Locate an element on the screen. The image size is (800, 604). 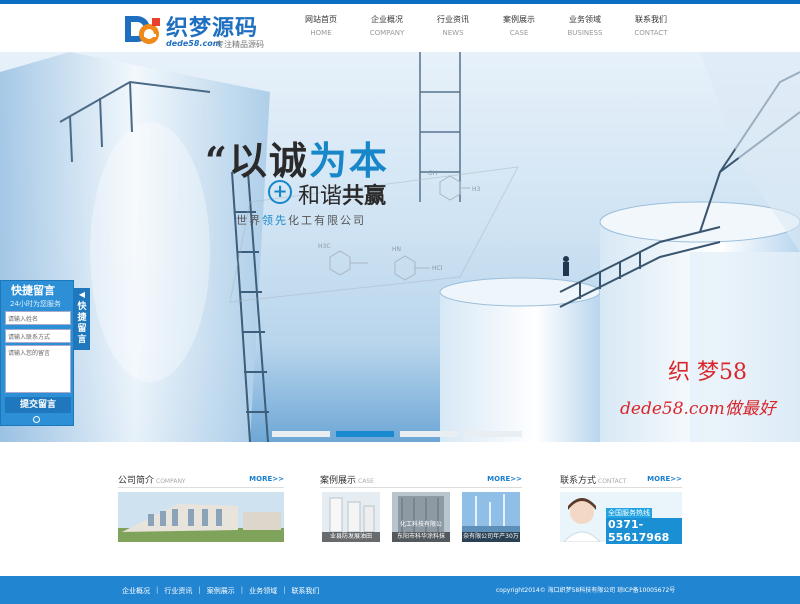
logo-url: dede58.com is located at coordinates (194, 43).